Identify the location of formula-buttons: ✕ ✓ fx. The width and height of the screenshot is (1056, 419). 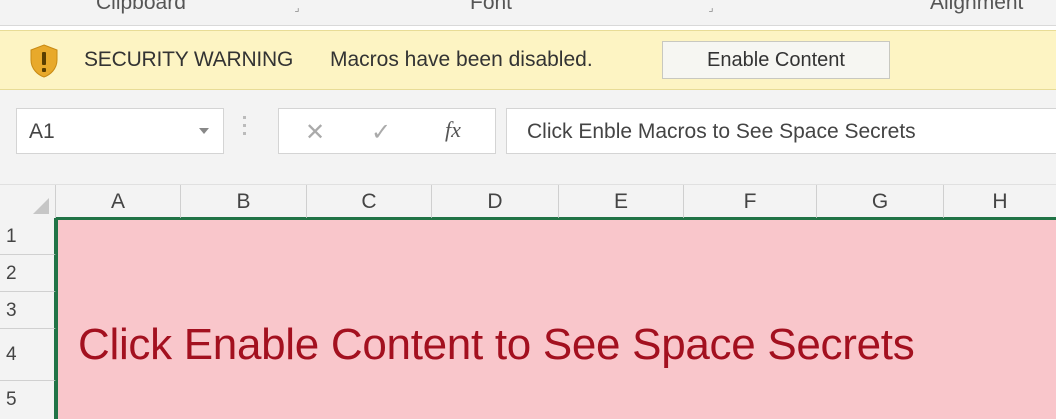
(387, 131).